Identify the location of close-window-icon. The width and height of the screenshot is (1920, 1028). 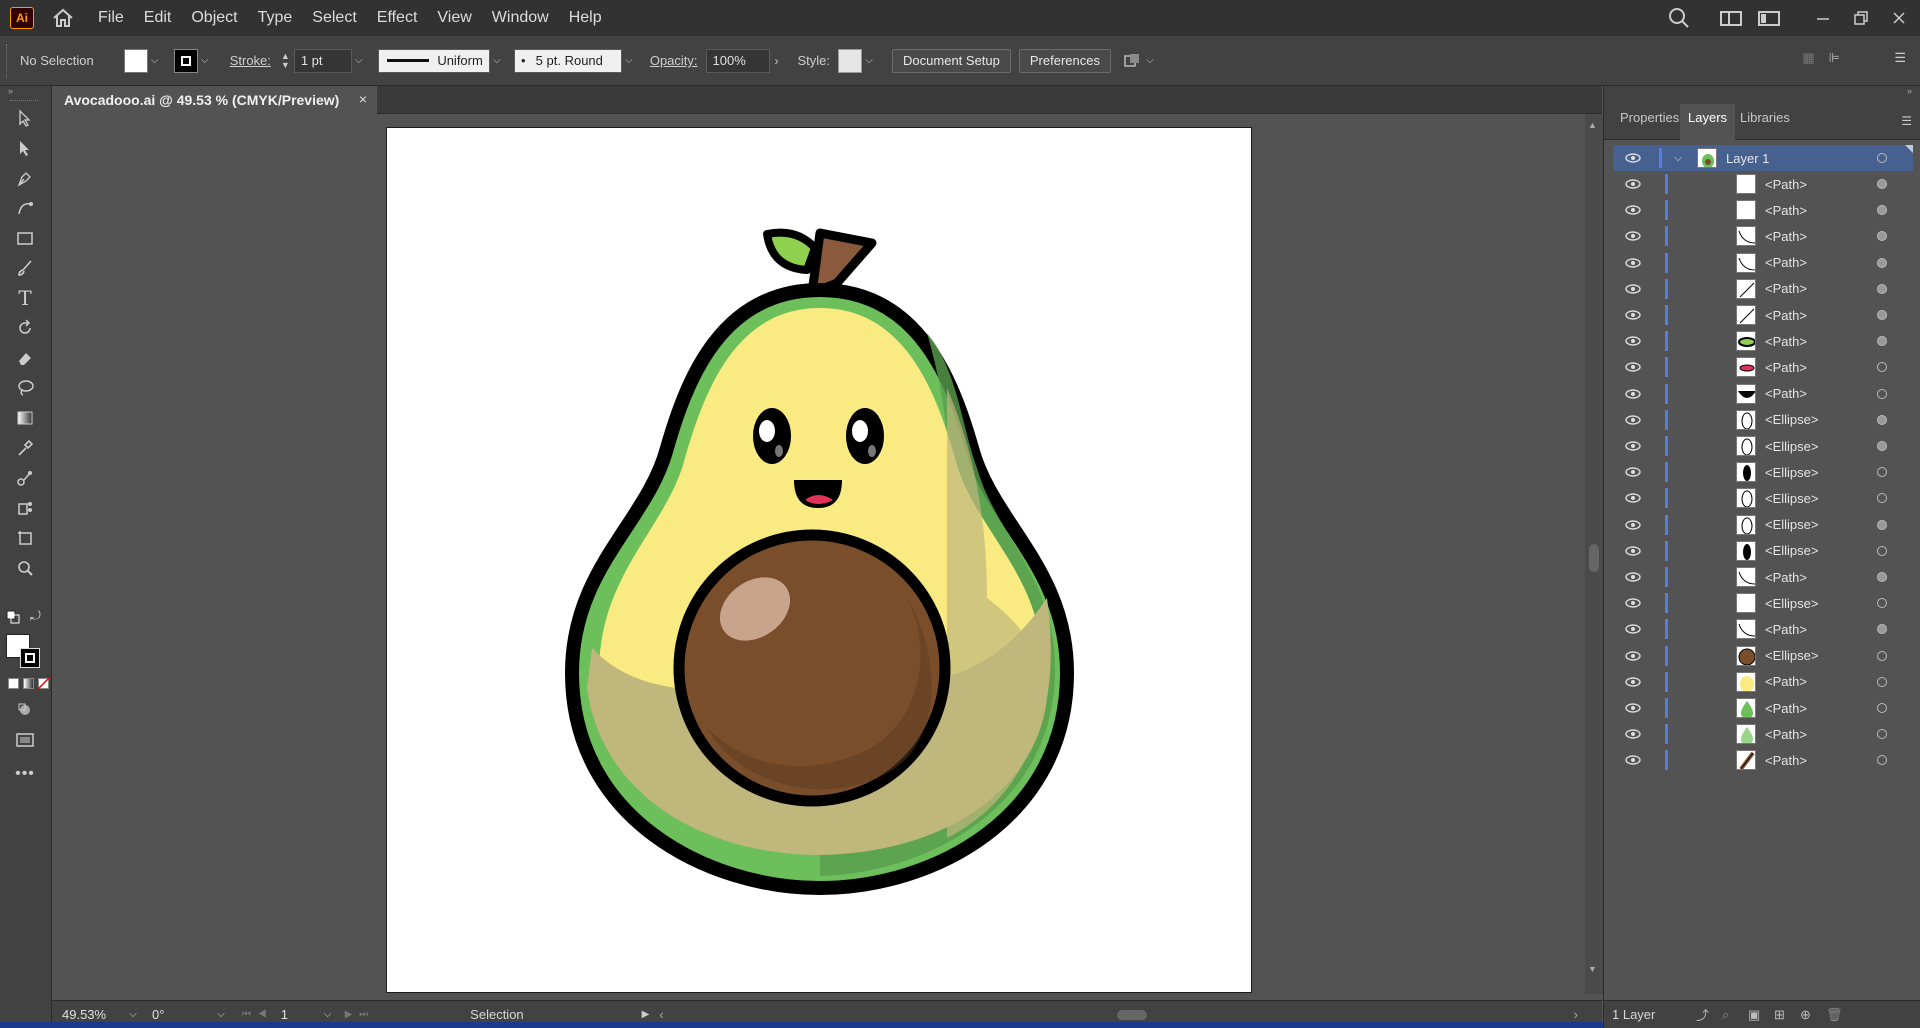
(1899, 18).